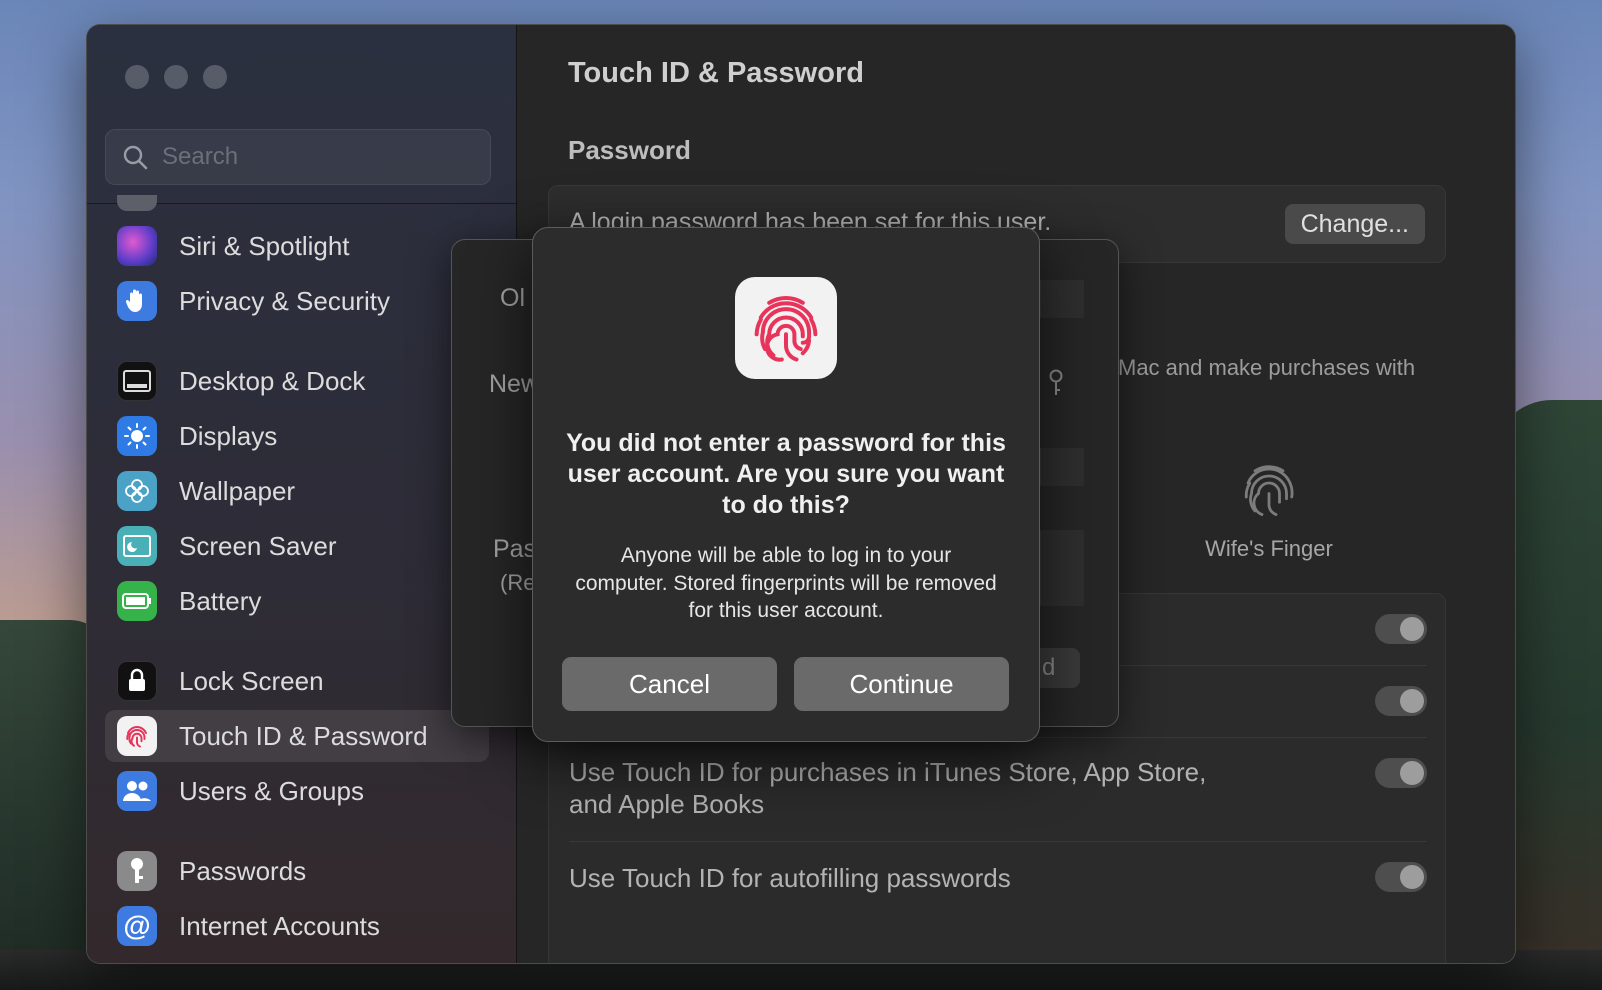  What do you see at coordinates (137, 381) in the screenshot?
I see `dock-icon` at bounding box center [137, 381].